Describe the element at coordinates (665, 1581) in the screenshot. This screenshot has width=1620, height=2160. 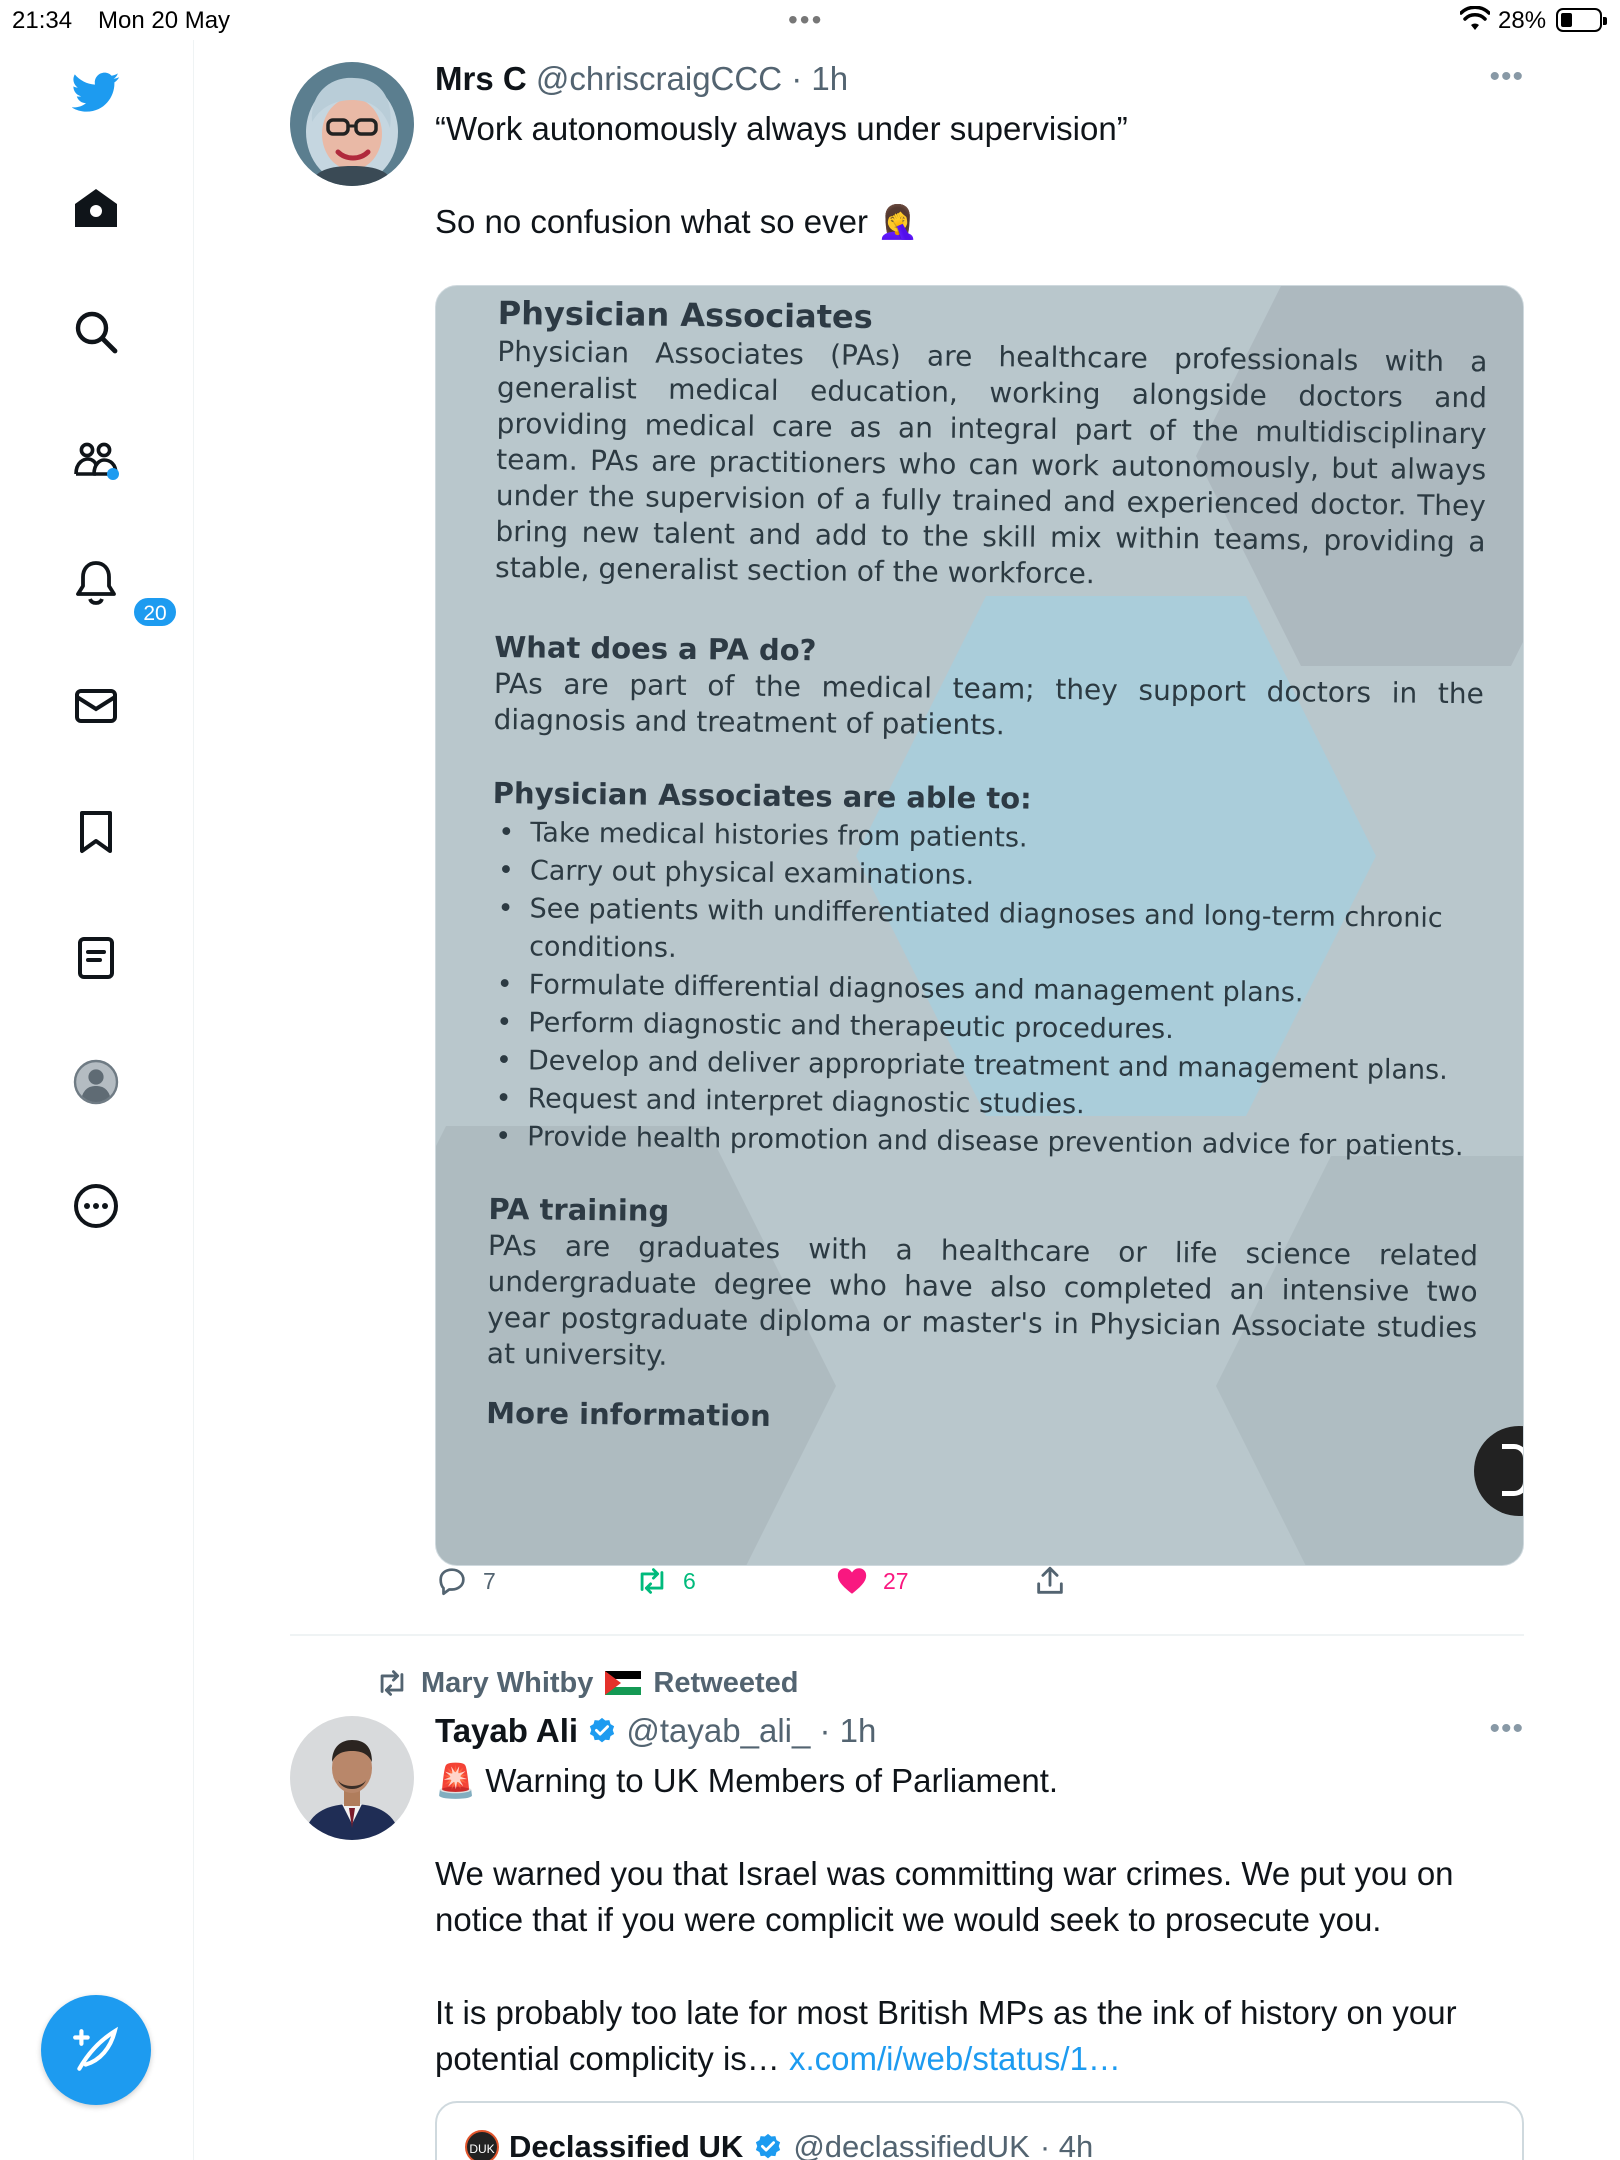
I see `retweet-button: 6` at that location.